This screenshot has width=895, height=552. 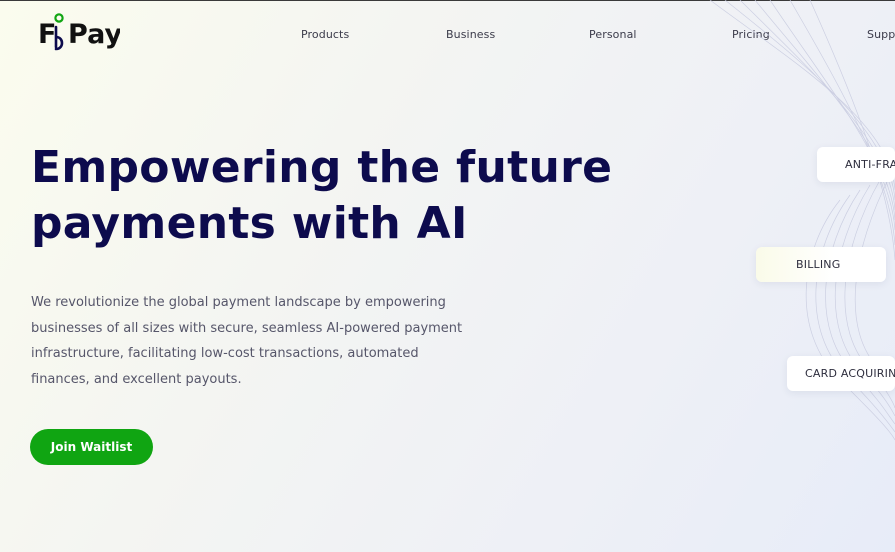 What do you see at coordinates (850, 373) in the screenshot?
I see `feature-tag-label: CARD ACQUIRING` at bounding box center [850, 373].